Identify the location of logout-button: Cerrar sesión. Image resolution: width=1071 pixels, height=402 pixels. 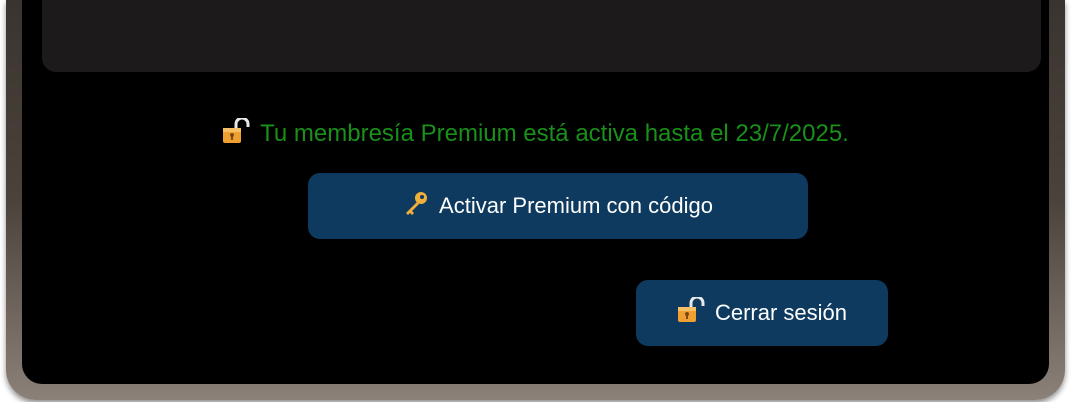
(762, 313).